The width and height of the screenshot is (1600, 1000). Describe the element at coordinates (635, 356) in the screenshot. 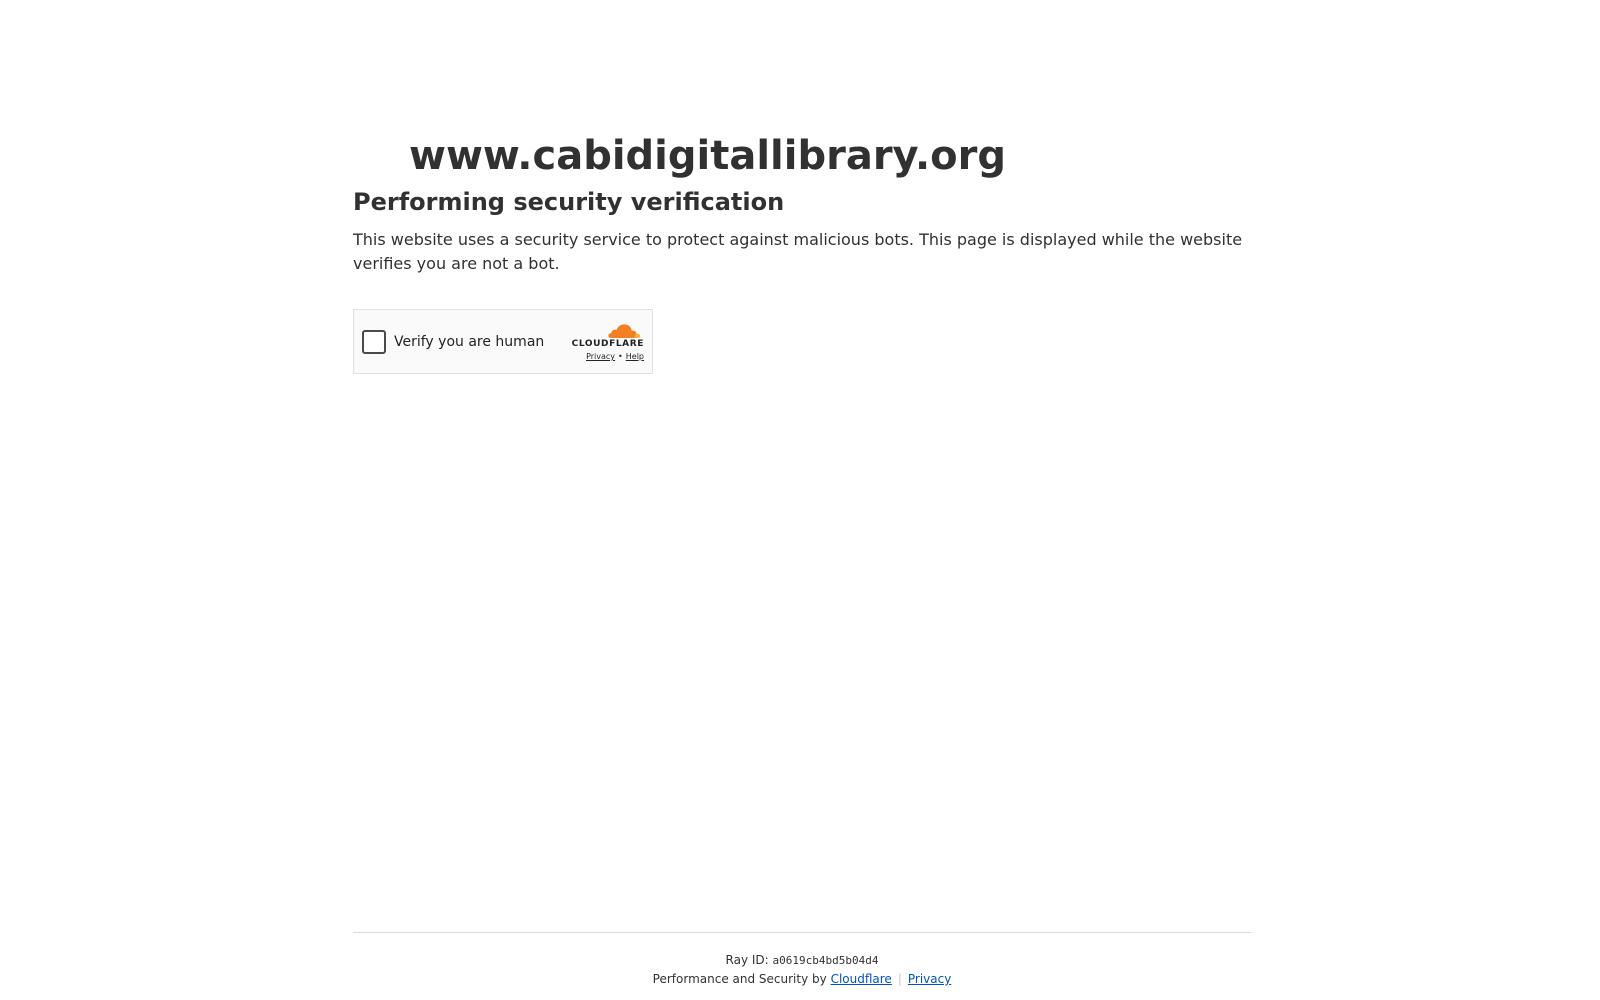

I see `widget-help-link: Help` at that location.